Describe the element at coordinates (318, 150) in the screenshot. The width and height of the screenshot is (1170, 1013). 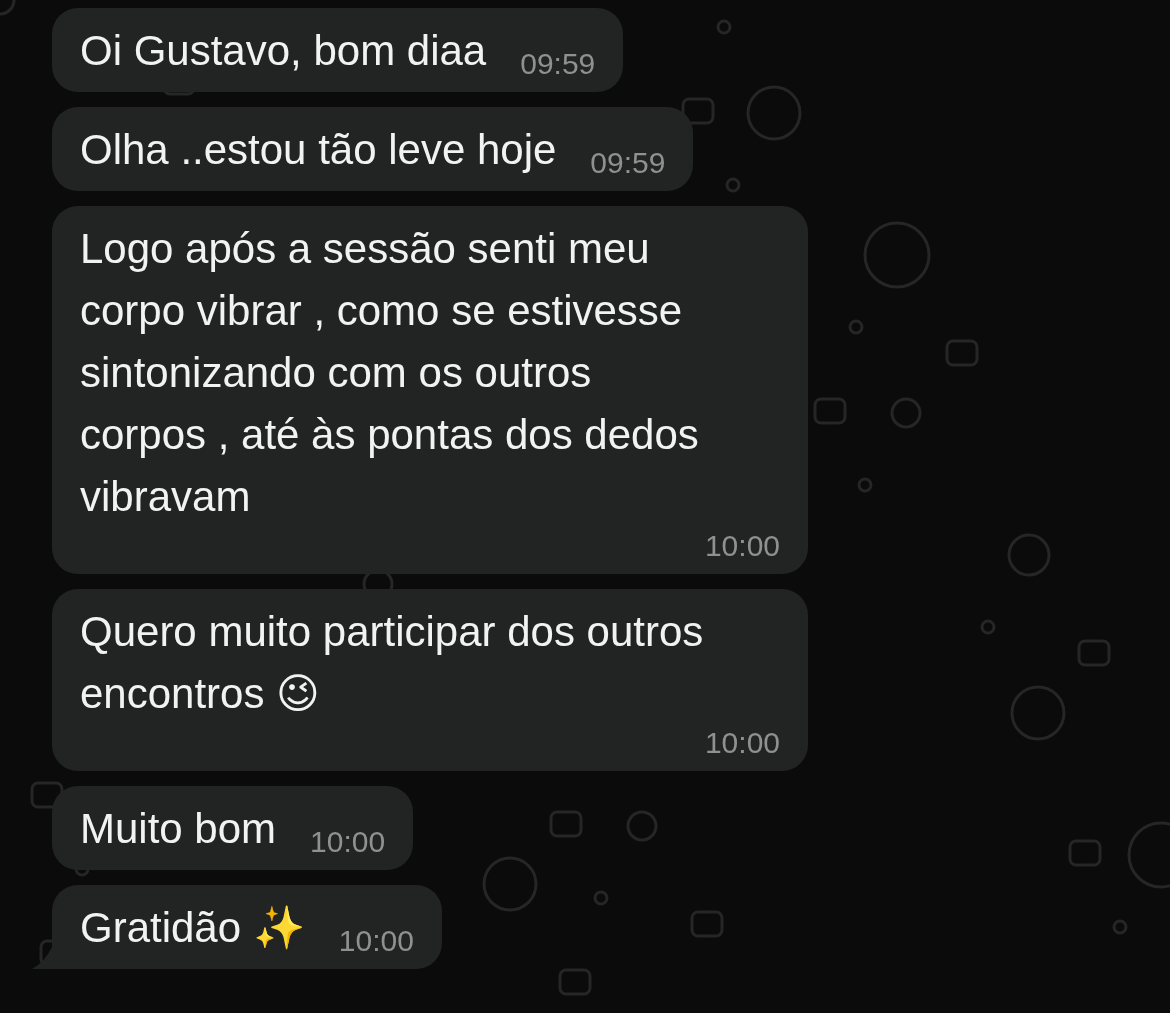
I see `message-text: Olha ..estou tão leve hoje` at that location.